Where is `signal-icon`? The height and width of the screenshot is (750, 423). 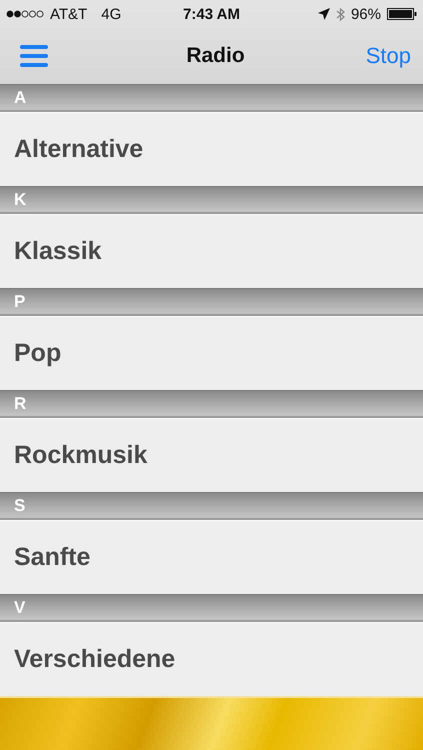
signal-icon is located at coordinates (25, 14).